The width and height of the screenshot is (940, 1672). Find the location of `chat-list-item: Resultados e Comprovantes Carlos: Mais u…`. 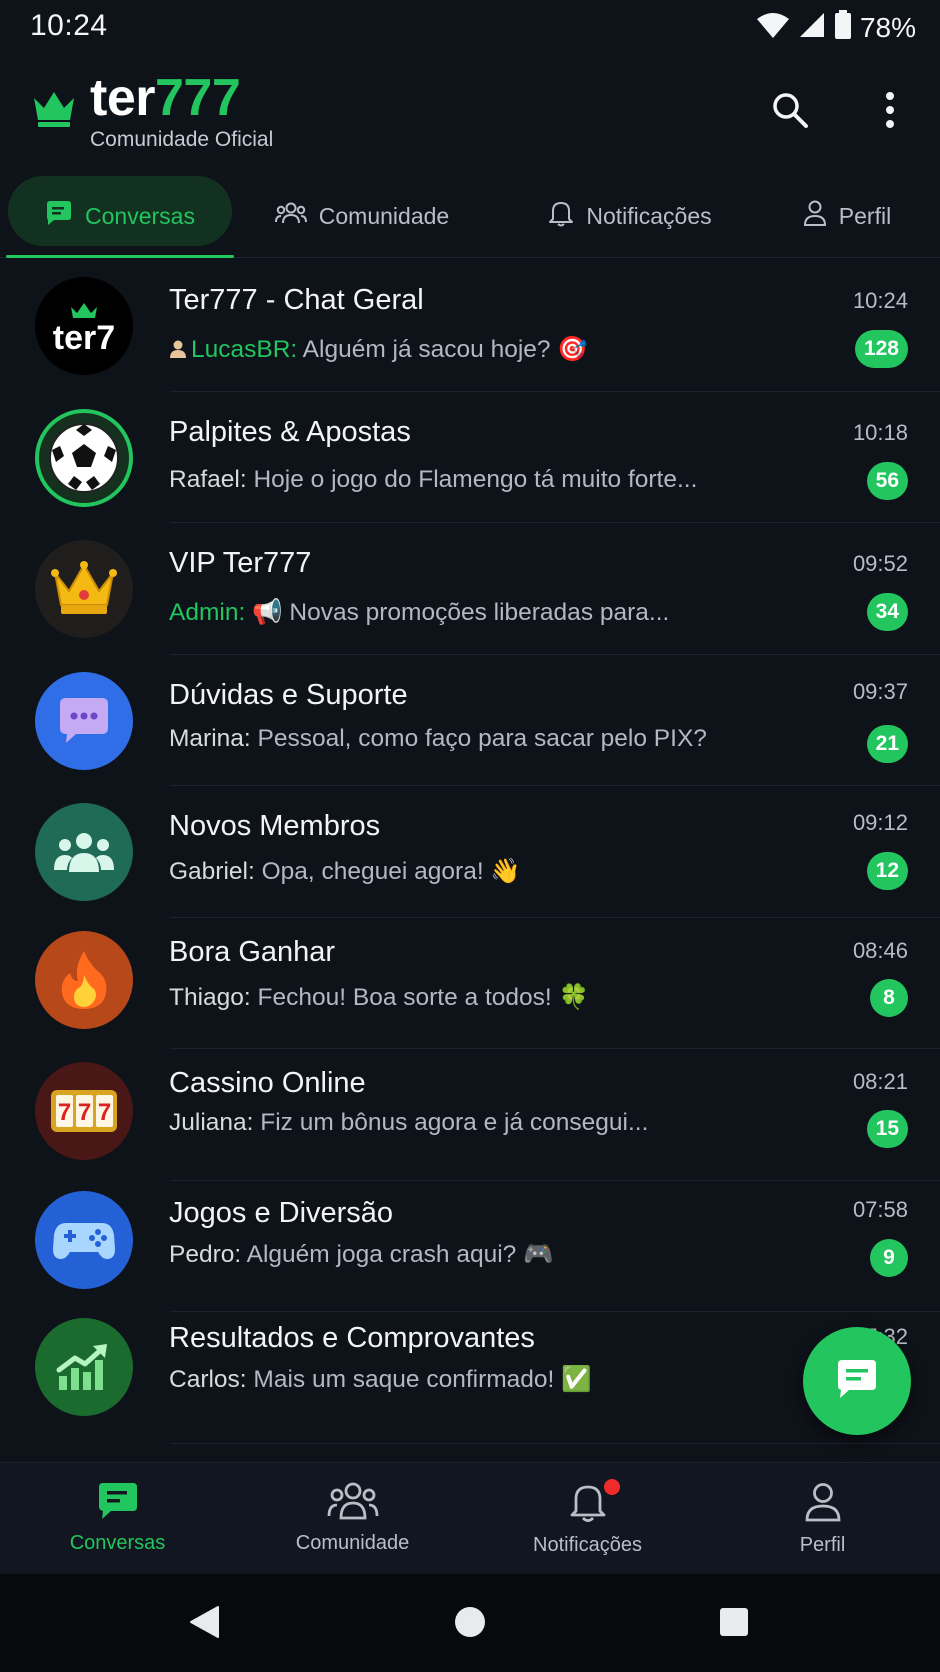

chat-list-item: Resultados e Comprovantes Carlos: Mais u… is located at coordinates (470, 1378).